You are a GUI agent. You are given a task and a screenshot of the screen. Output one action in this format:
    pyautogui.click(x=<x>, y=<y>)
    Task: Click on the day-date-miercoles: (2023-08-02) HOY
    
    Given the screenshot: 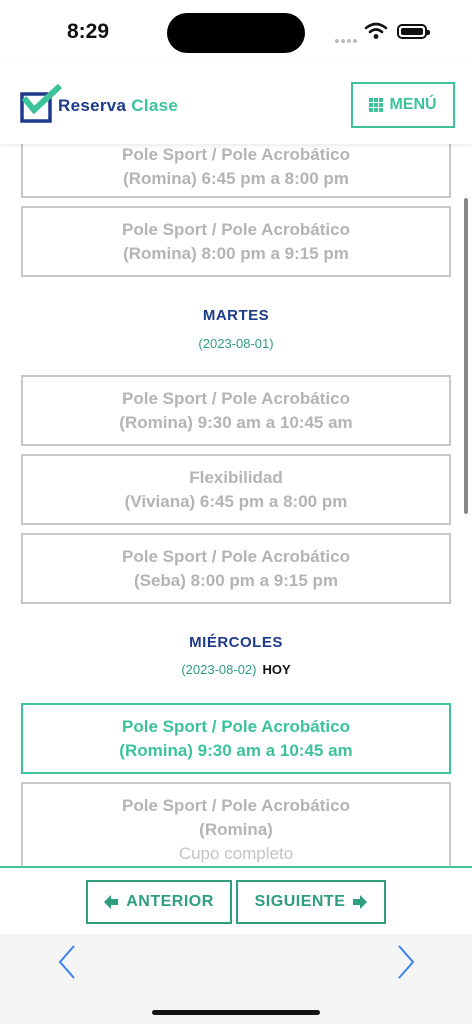 What is the action you would take?
    pyautogui.click(x=236, y=669)
    